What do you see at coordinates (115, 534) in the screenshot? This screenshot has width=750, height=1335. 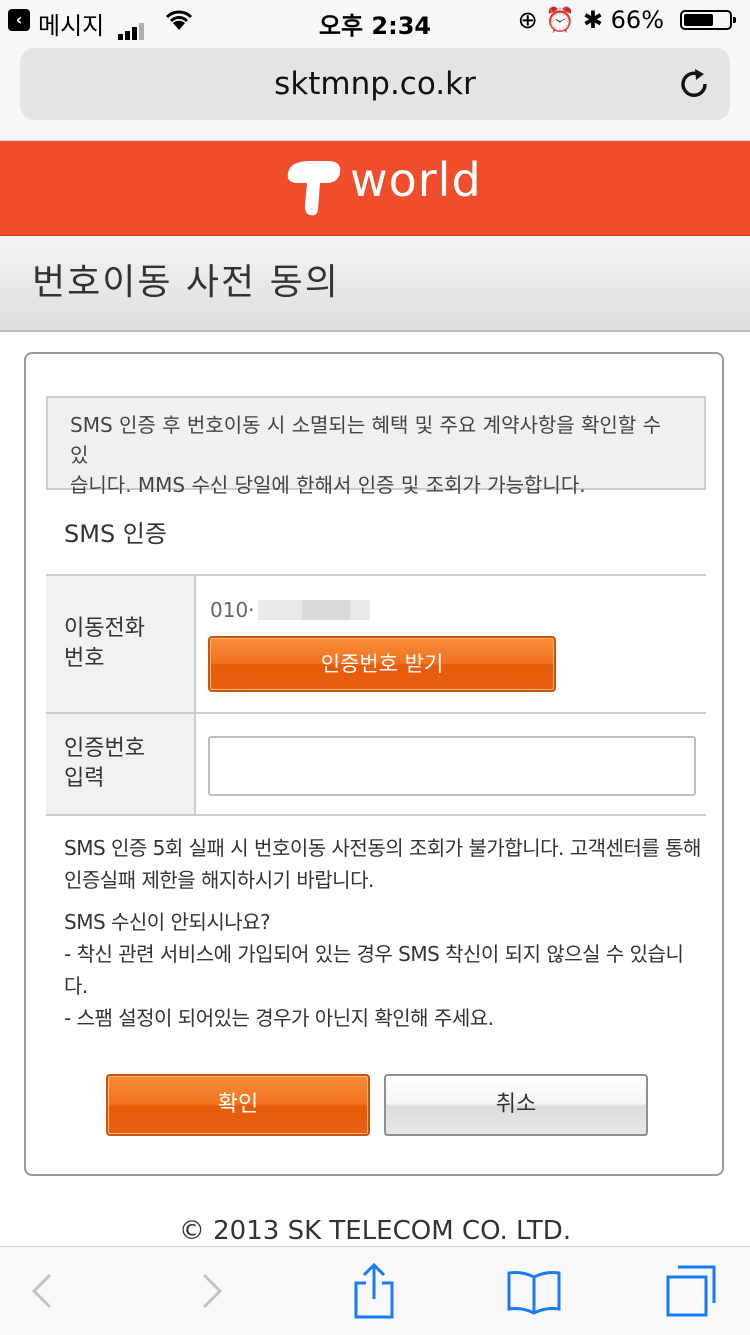 I see `section-title: SMS 인증` at bounding box center [115, 534].